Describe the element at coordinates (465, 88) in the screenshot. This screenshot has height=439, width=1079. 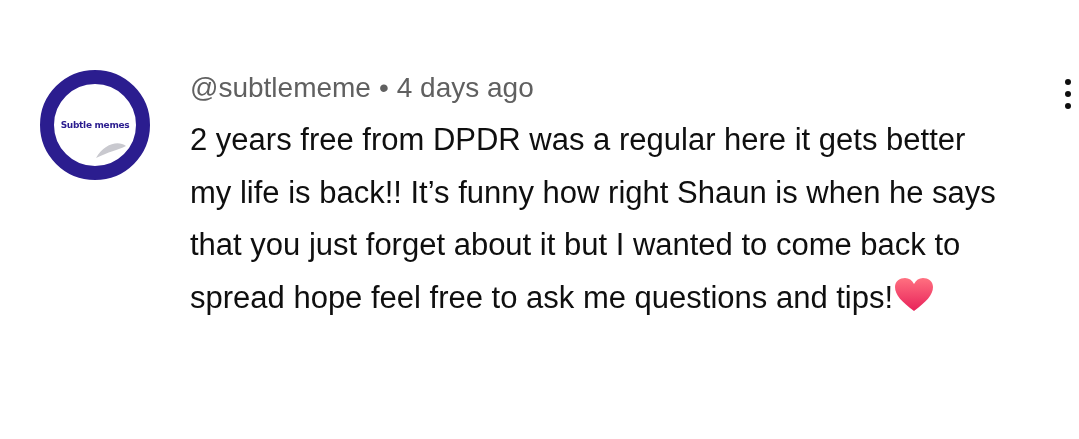
I see `comment-time: 4 days ago` at that location.